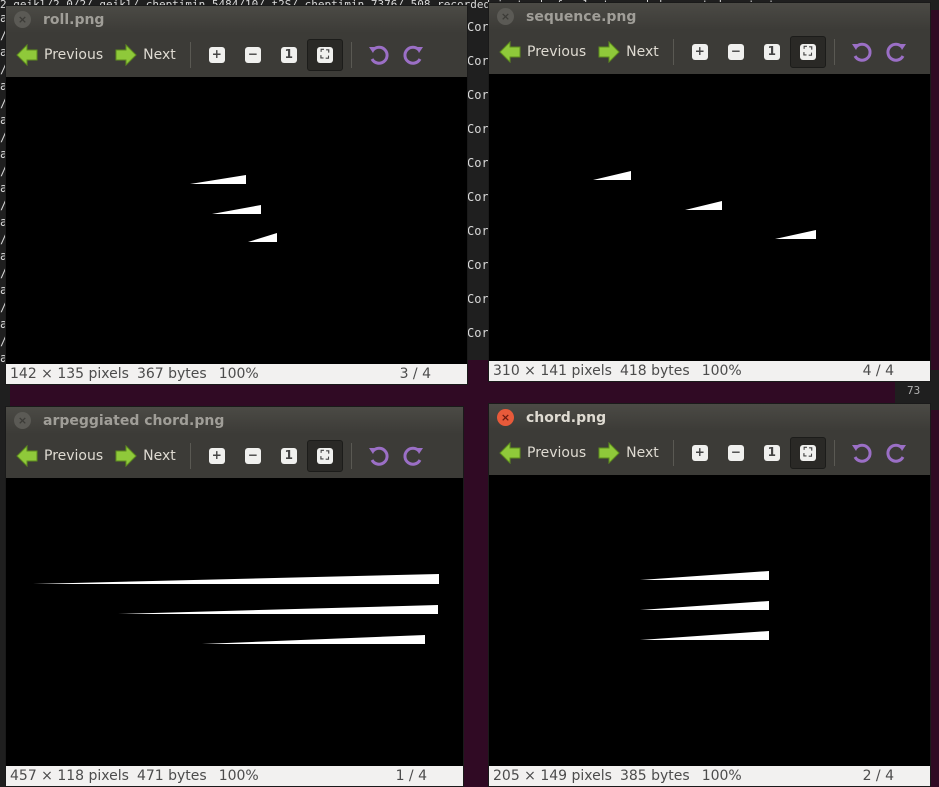  Describe the element at coordinates (709, 776) in the screenshot. I see `status-bar: 205 × 149 pixels 385 bytes 100% 2 / 4` at that location.